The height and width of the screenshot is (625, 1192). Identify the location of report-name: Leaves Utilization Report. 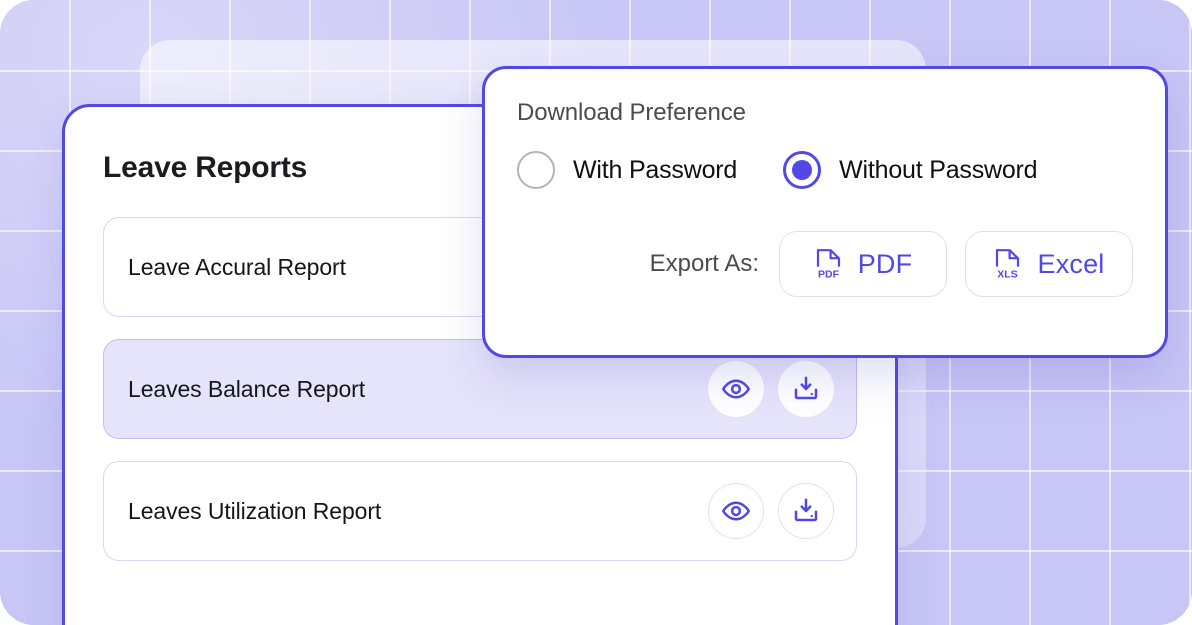
(255, 510).